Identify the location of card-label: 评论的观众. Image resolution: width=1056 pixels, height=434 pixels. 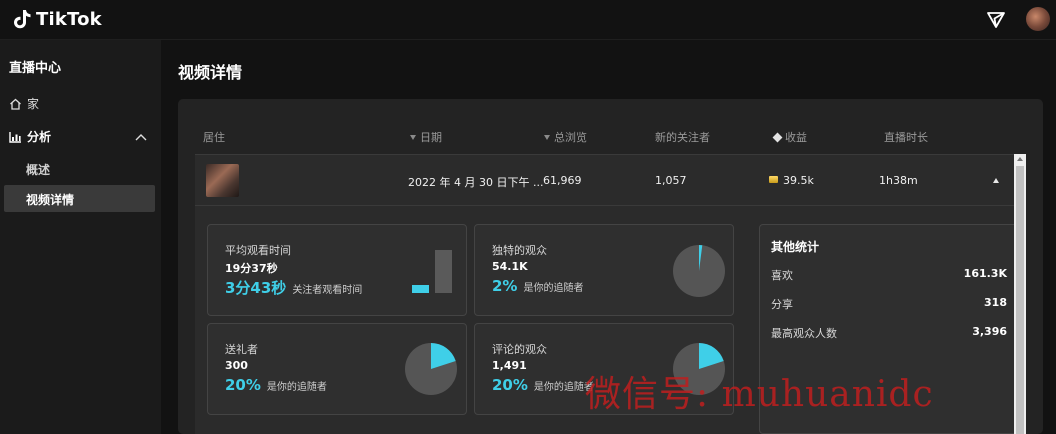
(519, 349).